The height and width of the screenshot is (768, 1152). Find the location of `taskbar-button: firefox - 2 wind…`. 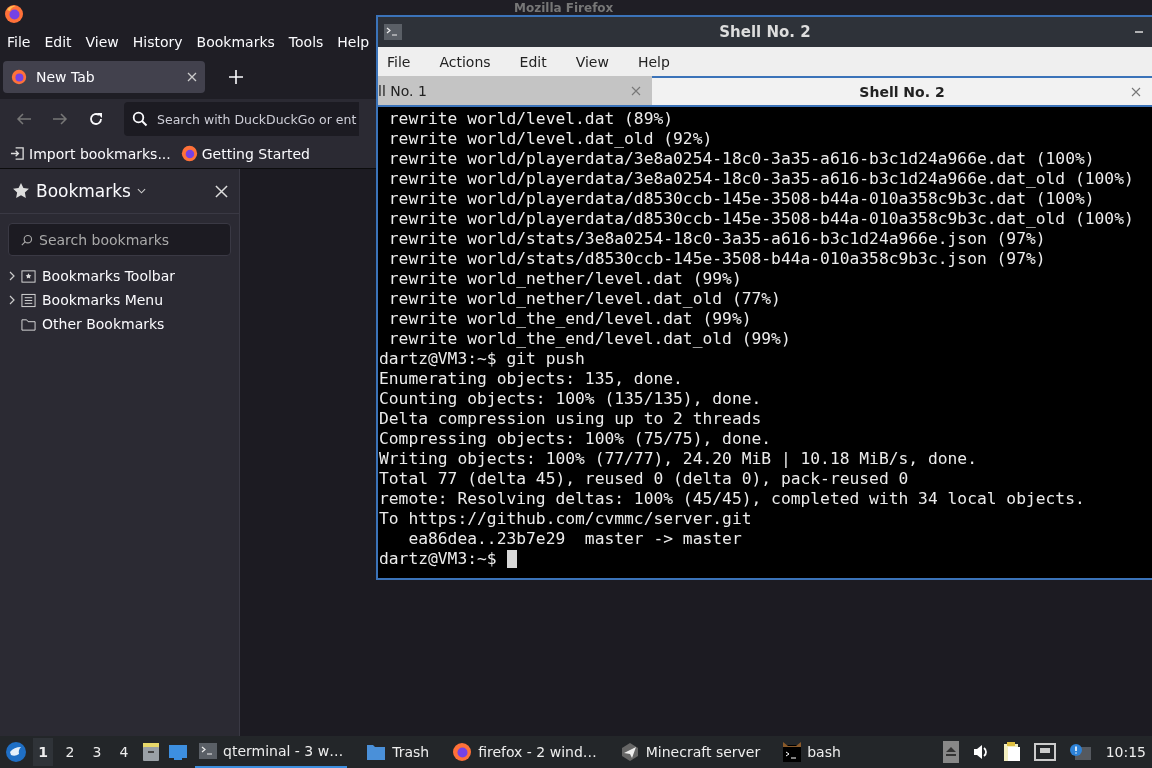

taskbar-button: firefox - 2 wind… is located at coordinates (524, 752).